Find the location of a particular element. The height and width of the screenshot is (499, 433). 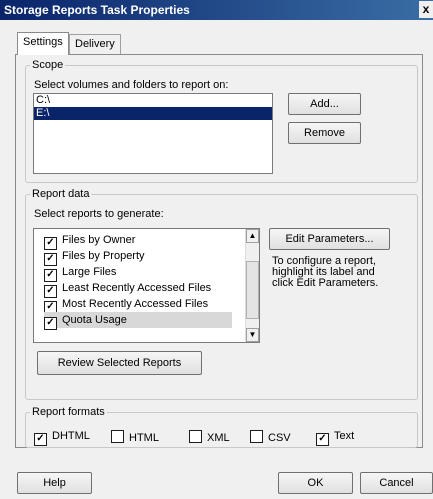

report-item-label: Least Recently Accessed Files is located at coordinates (137, 288).